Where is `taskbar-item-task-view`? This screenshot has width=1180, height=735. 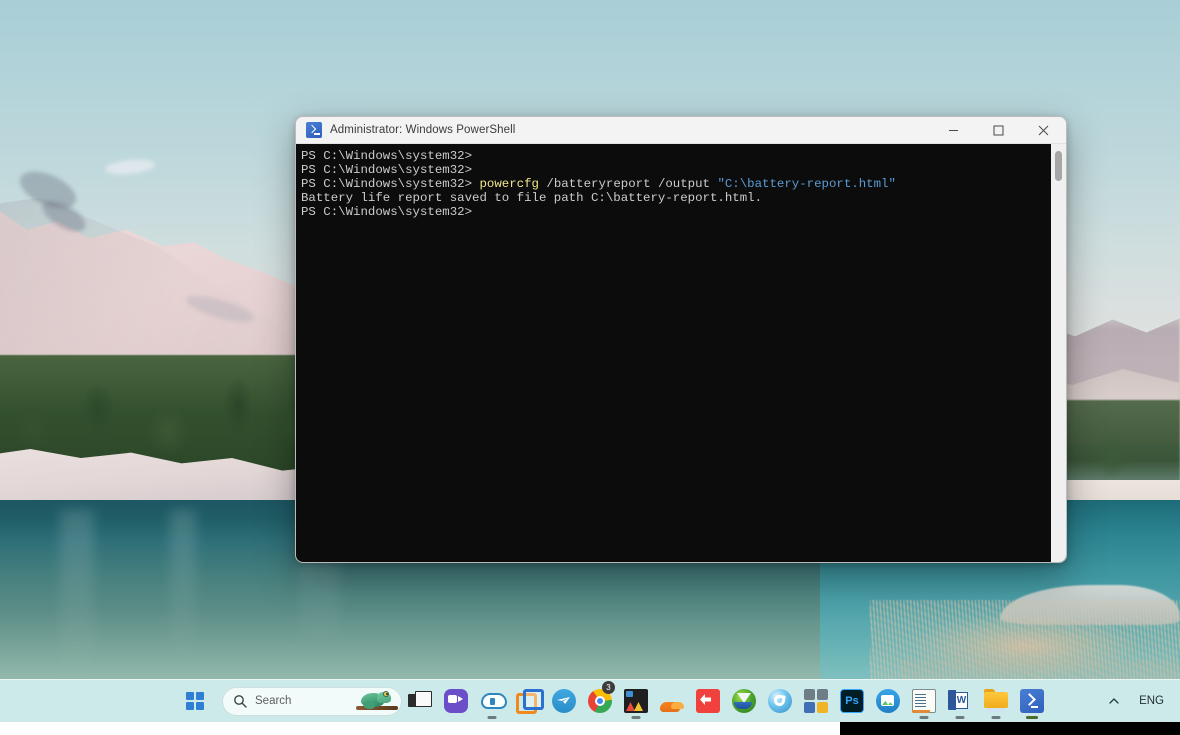 taskbar-item-task-view is located at coordinates (420, 701).